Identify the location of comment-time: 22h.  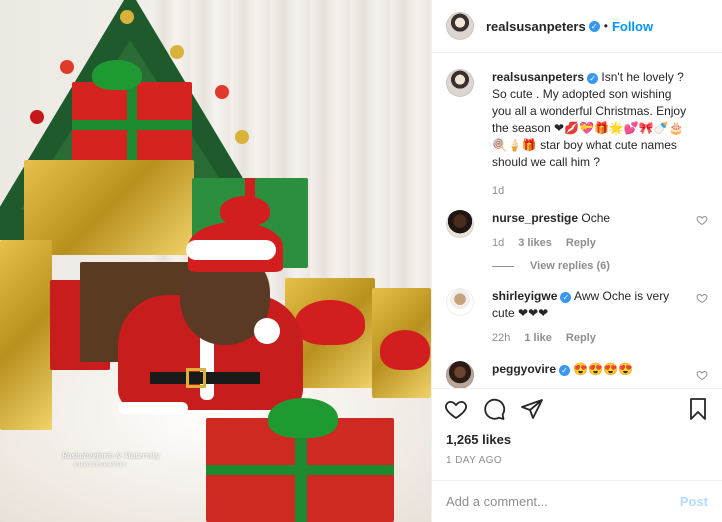
(501, 338).